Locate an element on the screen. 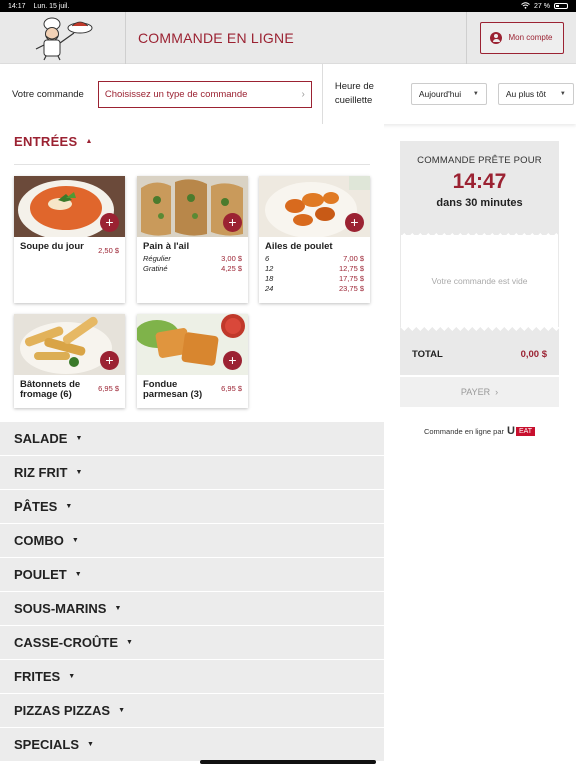  cart-empty-text: Votre commande est vide is located at coordinates (479, 280).